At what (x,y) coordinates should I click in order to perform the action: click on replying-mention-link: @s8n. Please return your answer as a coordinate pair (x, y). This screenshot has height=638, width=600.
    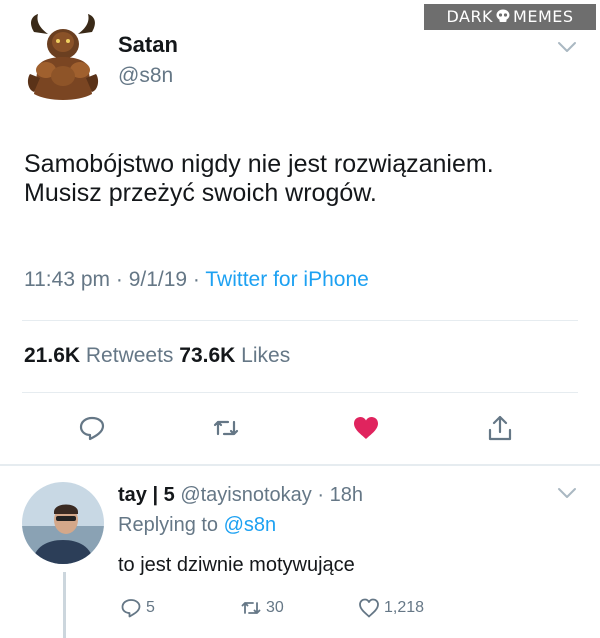
    Looking at the image, I should click on (250, 525).